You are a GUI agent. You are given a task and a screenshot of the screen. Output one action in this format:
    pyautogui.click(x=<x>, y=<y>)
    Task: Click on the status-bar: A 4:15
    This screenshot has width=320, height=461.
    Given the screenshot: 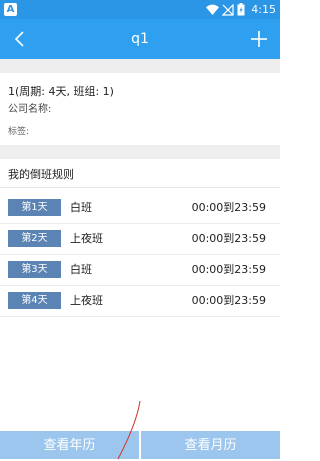 What is the action you would take?
    pyautogui.click(x=140, y=9)
    